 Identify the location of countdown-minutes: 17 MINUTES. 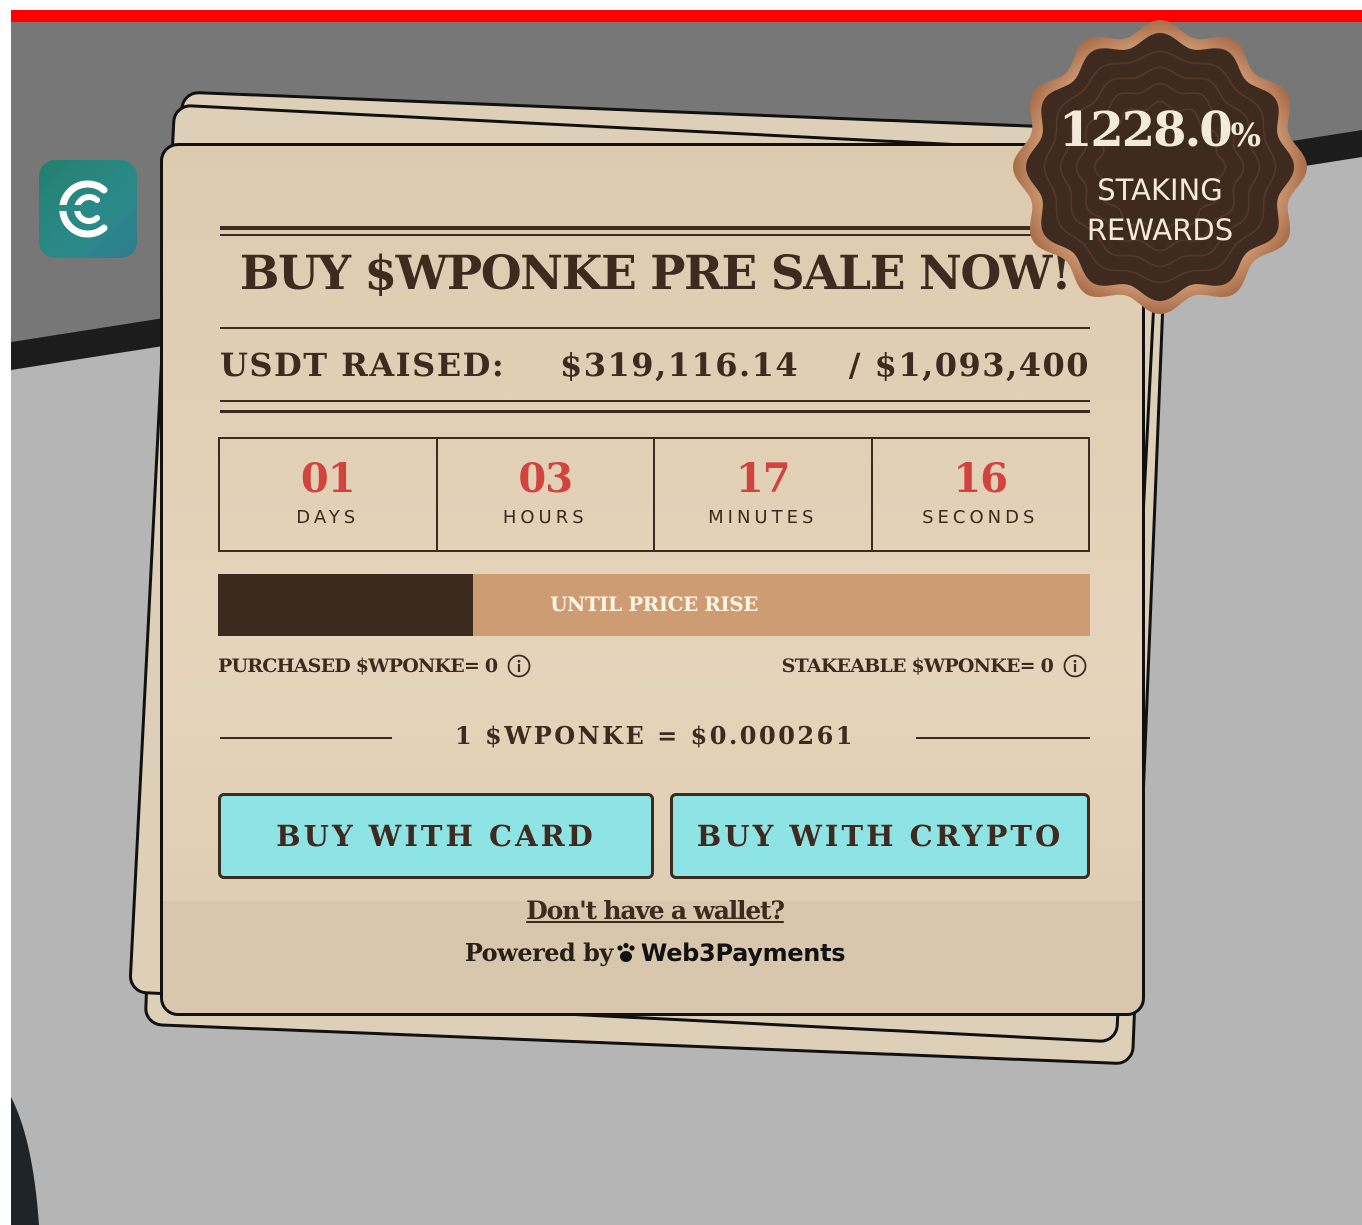
(762, 494).